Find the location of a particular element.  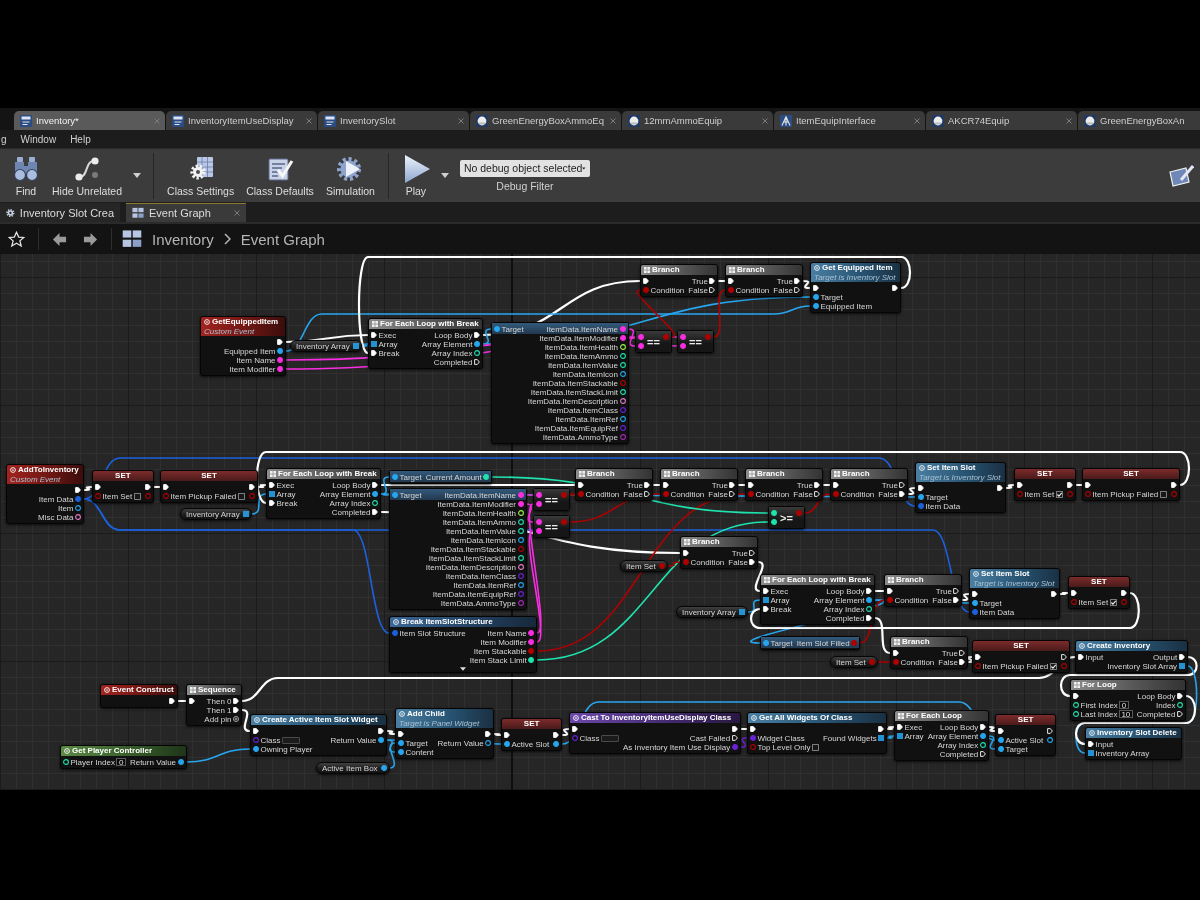

set-node: SET Active Slot is located at coordinates (532, 734).